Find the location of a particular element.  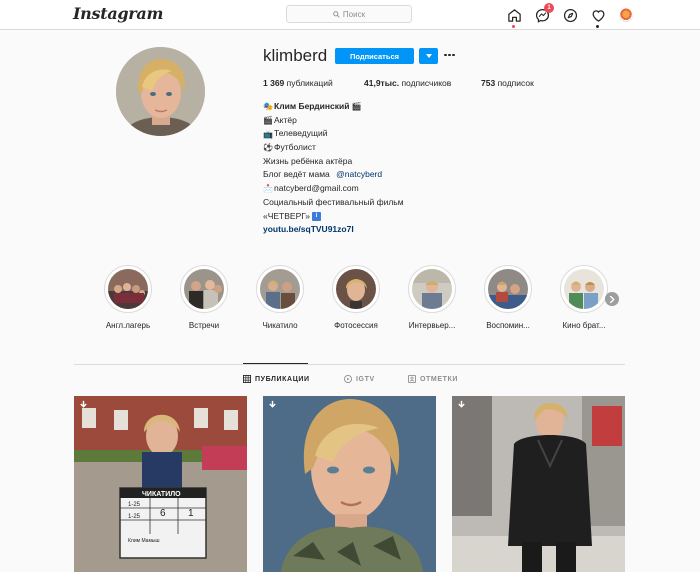

bio-line: Жизнь ребёнка актёра is located at coordinates (363, 162).